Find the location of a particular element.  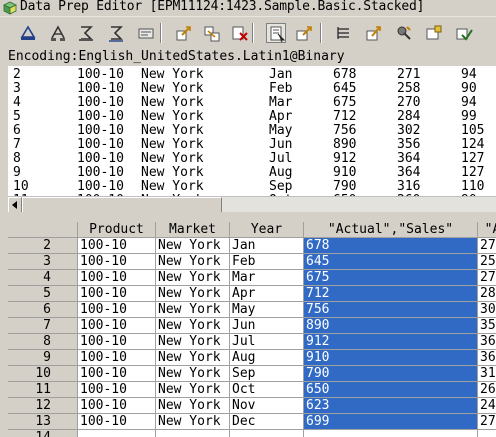

data-load-settings-button is located at coordinates (146, 33).